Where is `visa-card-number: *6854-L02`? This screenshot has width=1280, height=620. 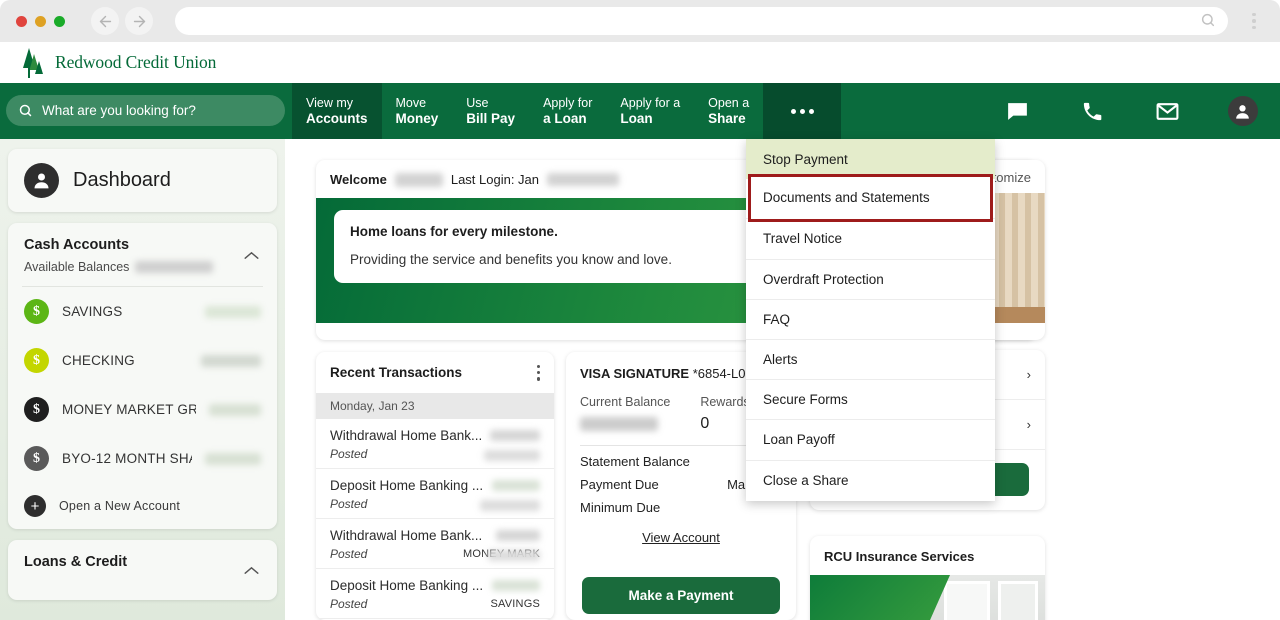 visa-card-number: *6854-L02 is located at coordinates (722, 373).